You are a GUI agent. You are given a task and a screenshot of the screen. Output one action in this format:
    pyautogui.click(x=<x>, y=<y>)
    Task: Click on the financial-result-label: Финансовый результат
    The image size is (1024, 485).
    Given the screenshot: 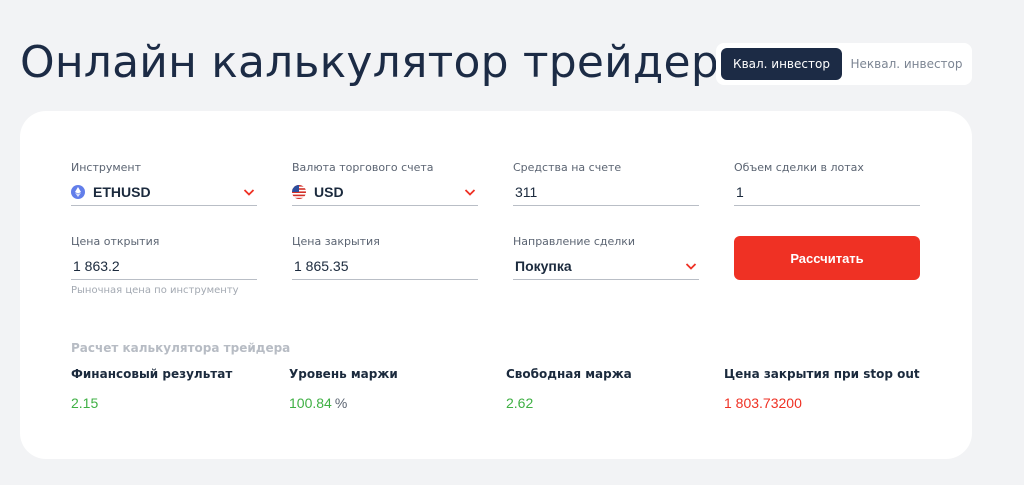 What is the action you would take?
    pyautogui.click(x=152, y=374)
    